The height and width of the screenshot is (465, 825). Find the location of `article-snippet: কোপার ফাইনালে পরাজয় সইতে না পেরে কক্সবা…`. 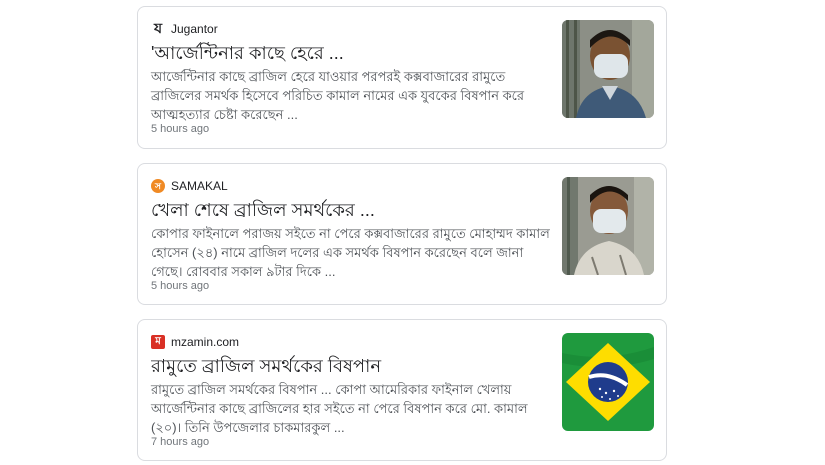

article-snippet: কোপার ফাইনালে পরাজয় সইতে না পেরে কক্সবা… is located at coordinates (350, 252).